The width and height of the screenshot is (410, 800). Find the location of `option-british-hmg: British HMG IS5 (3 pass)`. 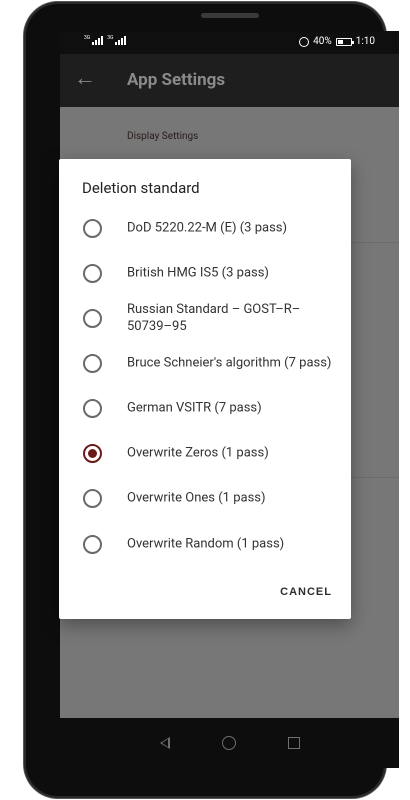

option-british-hmg: British HMG IS5 (3 pass) is located at coordinates (205, 272).